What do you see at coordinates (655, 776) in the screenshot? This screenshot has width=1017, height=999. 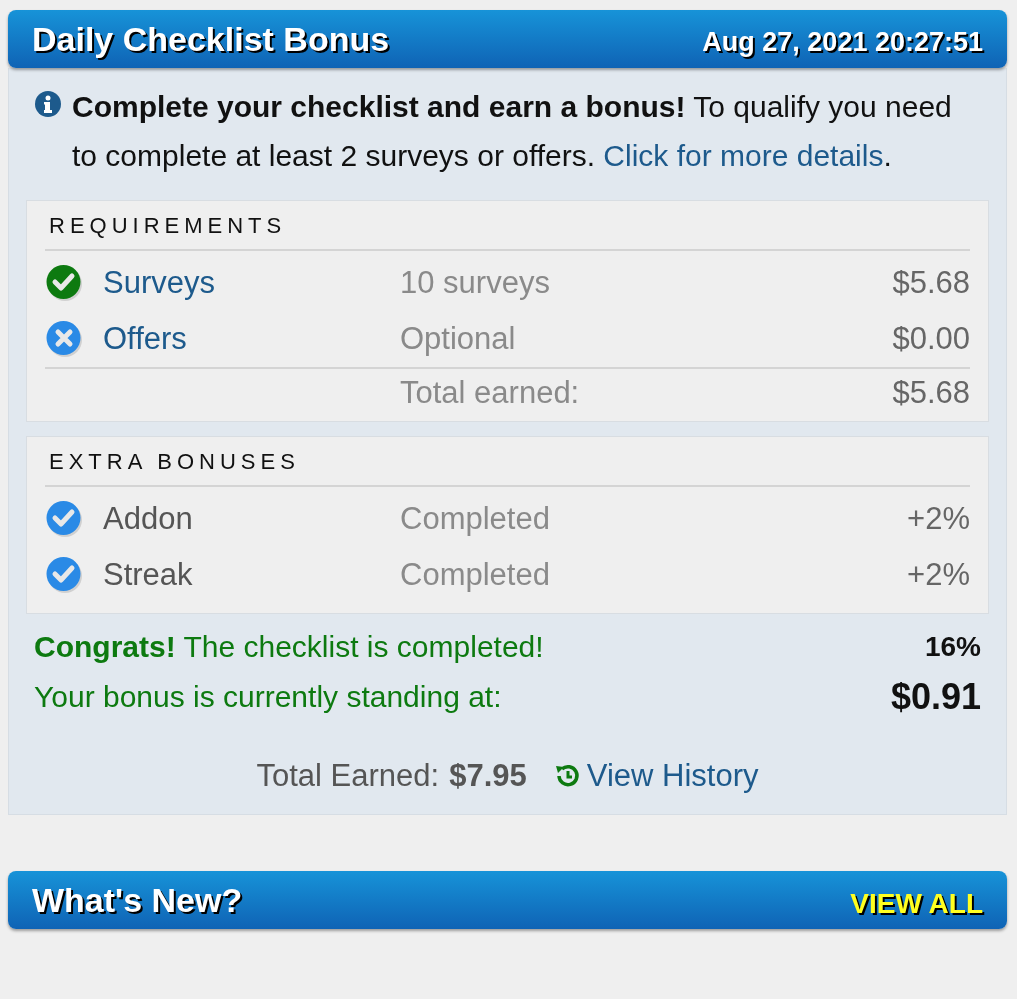 I see `view-history-link: View History` at bounding box center [655, 776].